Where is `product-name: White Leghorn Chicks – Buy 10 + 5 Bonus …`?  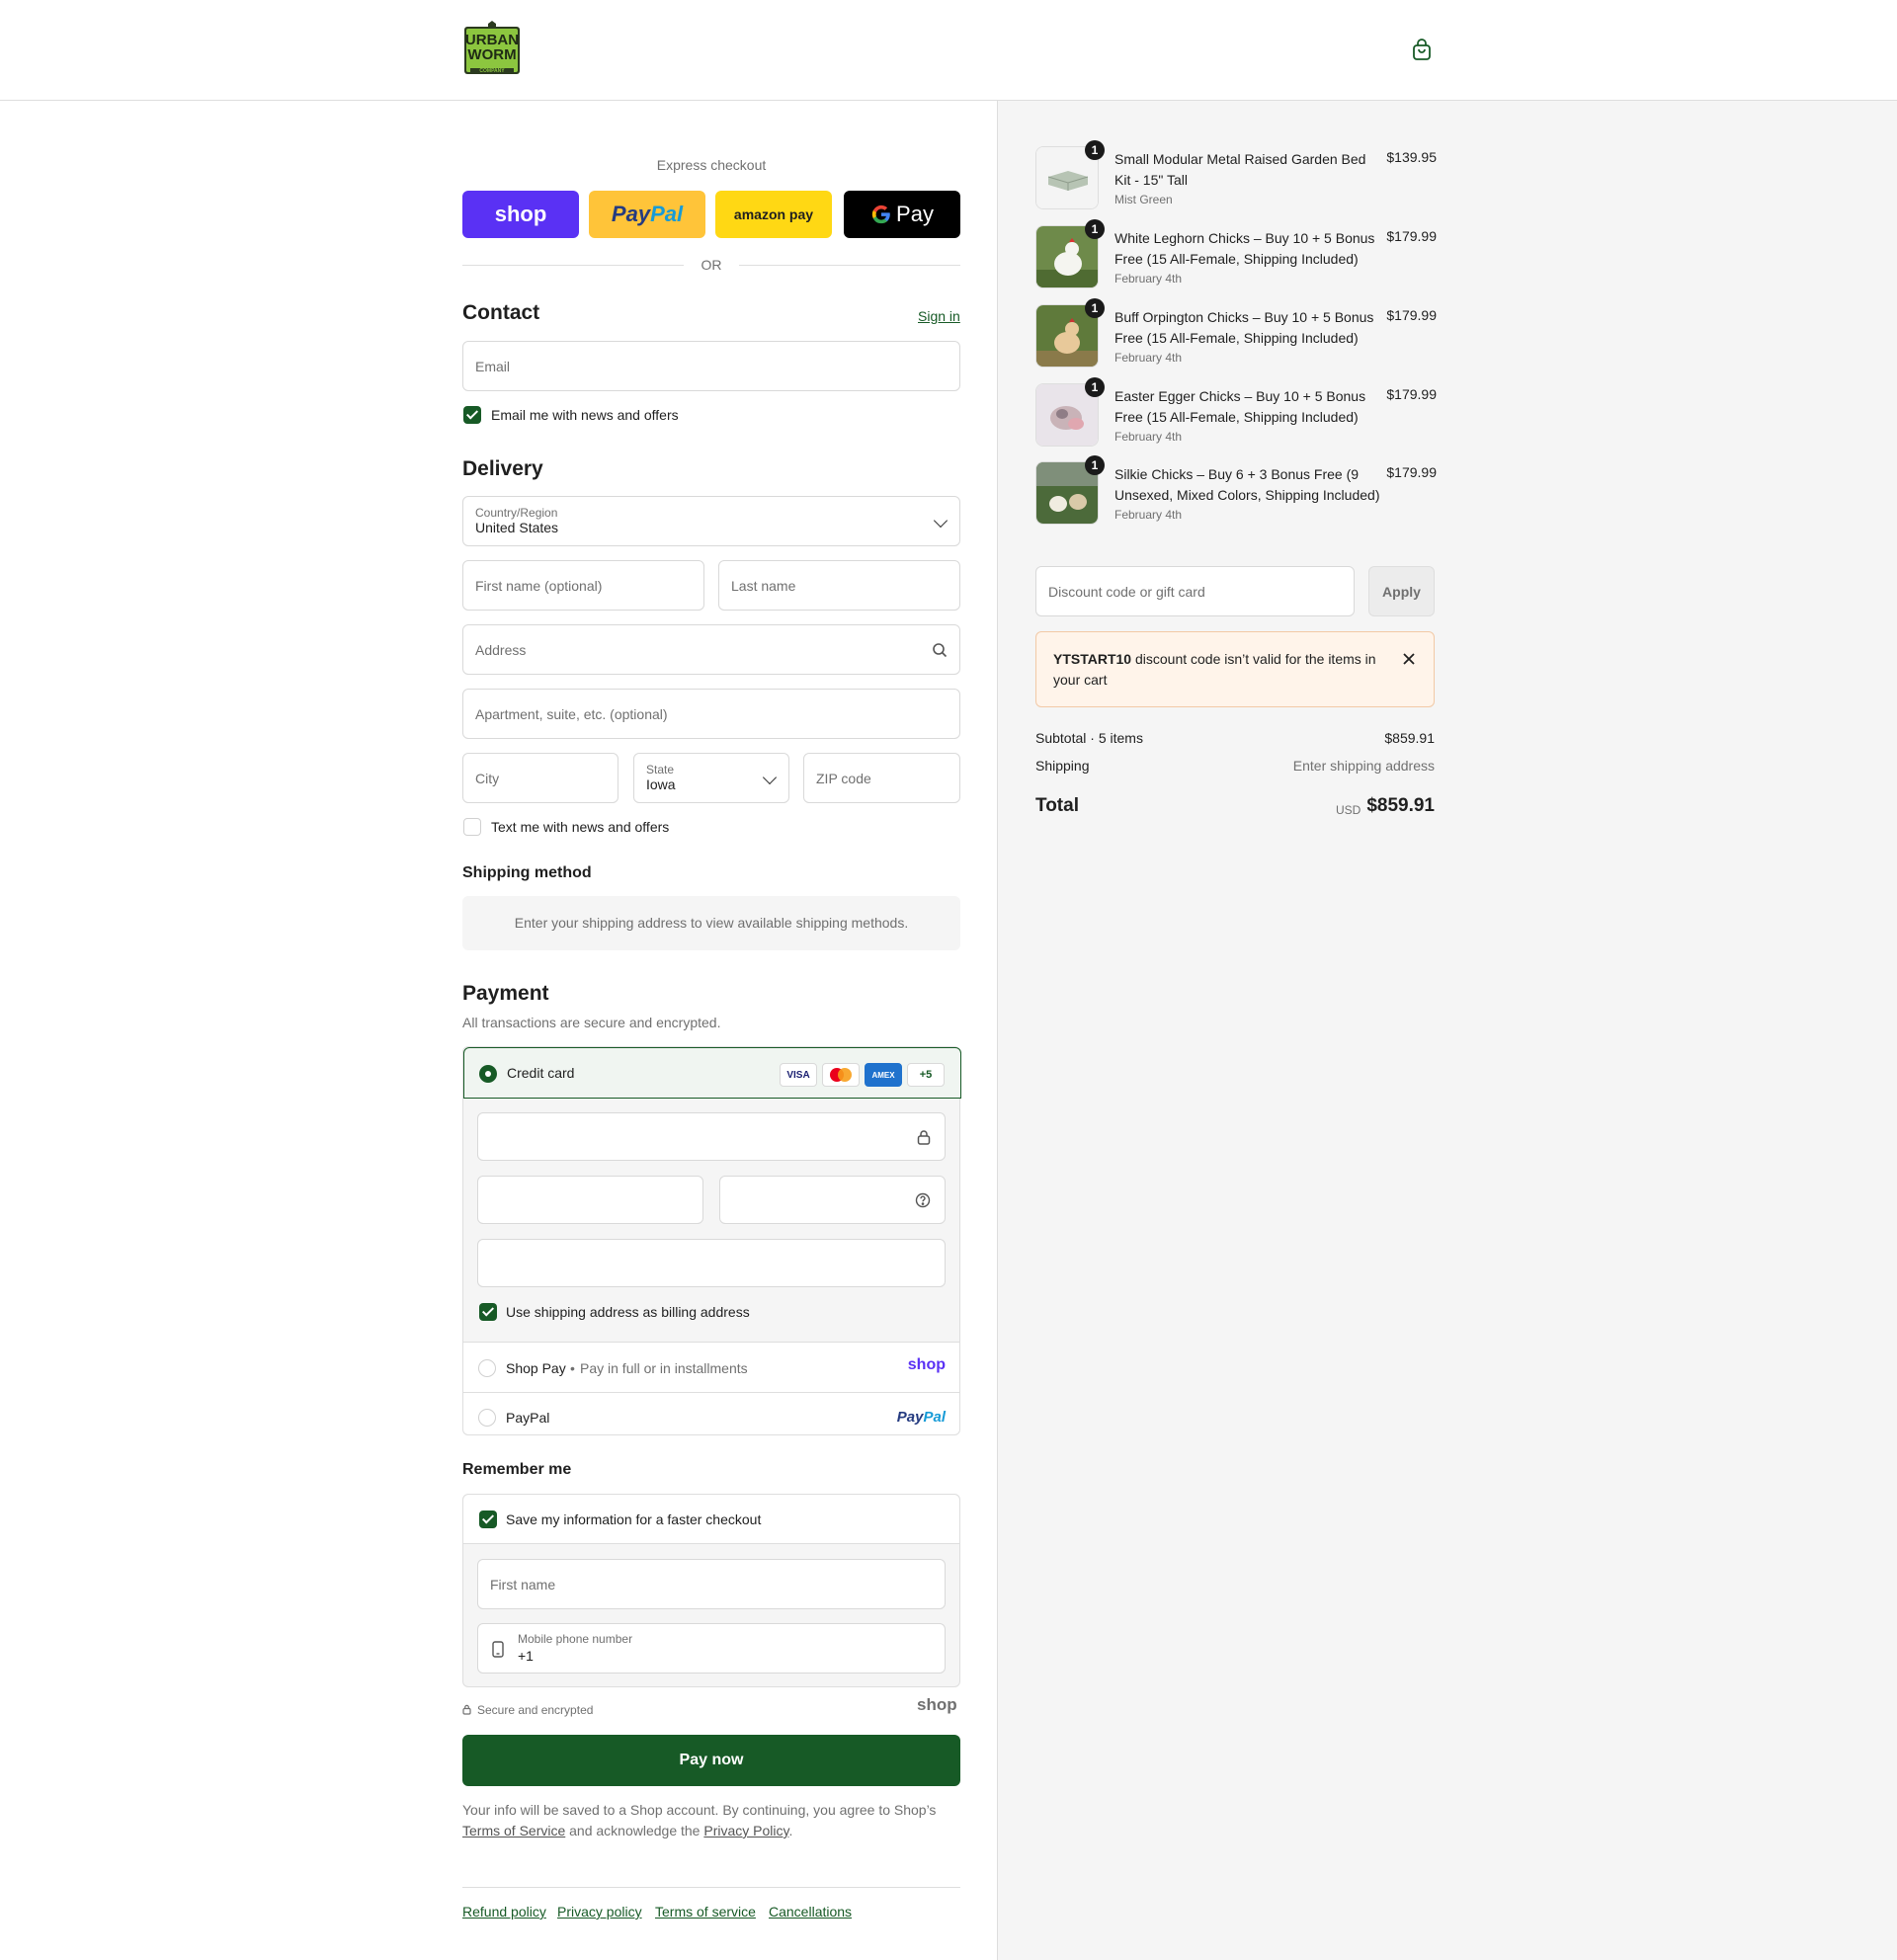
product-name: White Leghorn Chicks – Buy 10 + 5 Bonus … is located at coordinates (1247, 257).